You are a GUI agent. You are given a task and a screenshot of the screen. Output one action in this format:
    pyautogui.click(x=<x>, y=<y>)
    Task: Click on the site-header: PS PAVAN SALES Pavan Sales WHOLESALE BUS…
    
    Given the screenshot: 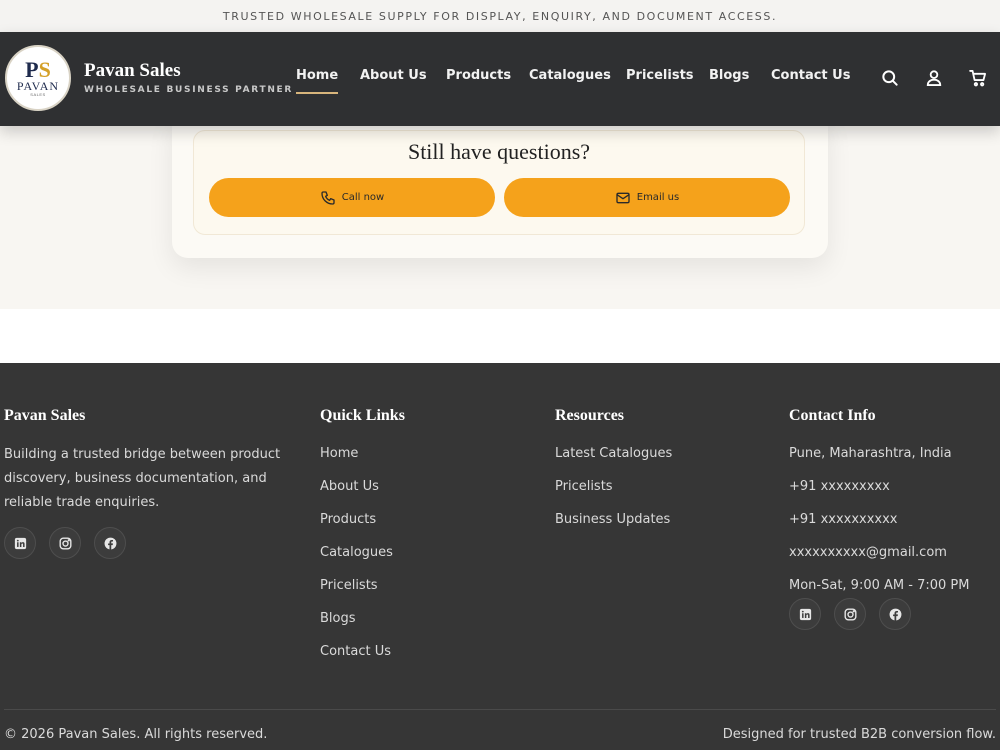 What is the action you would take?
    pyautogui.click(x=500, y=79)
    